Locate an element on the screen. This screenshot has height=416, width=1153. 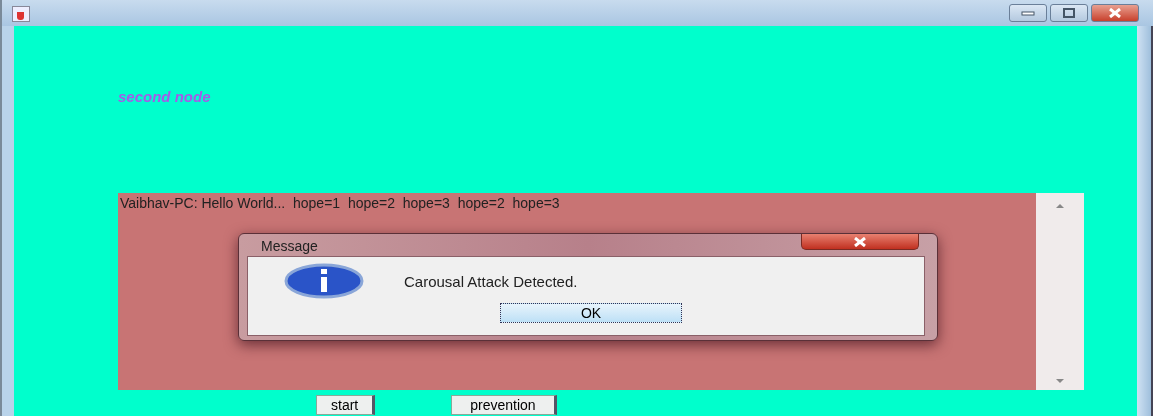
start-button: start is located at coordinates (346, 405).